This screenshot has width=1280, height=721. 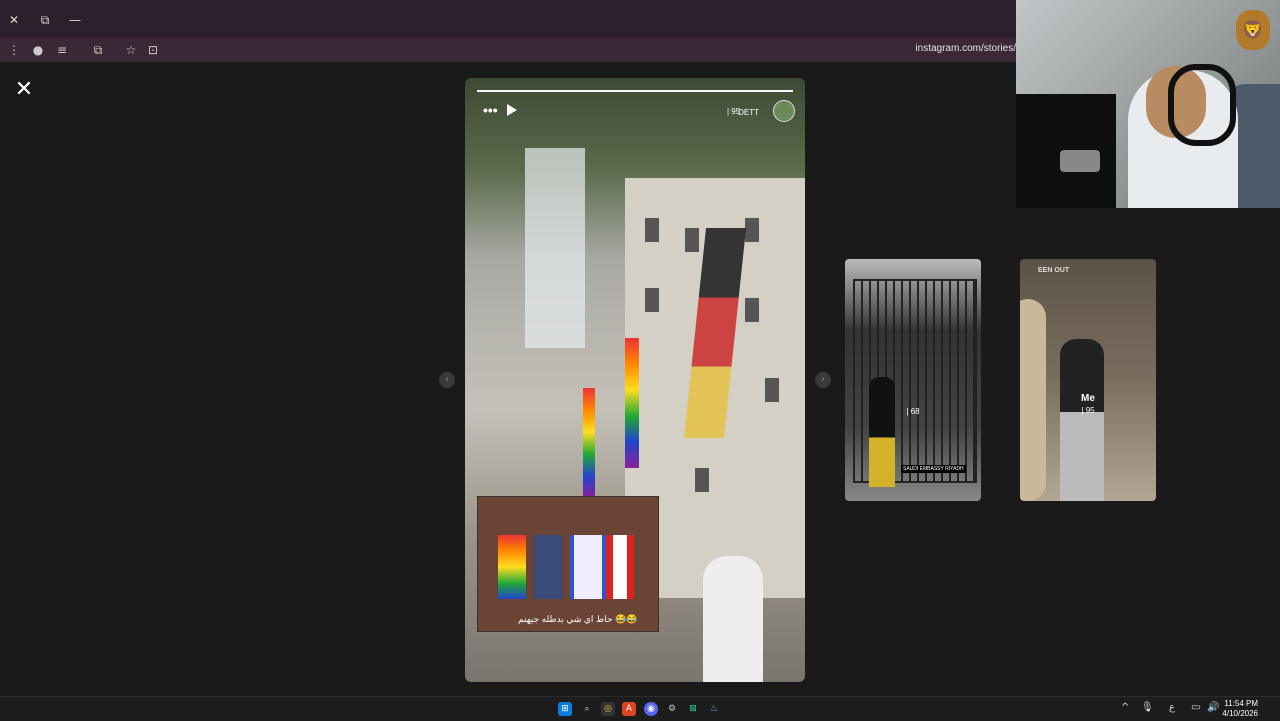 I want to click on window-restore-icon: ⧉, so click(x=45, y=20).